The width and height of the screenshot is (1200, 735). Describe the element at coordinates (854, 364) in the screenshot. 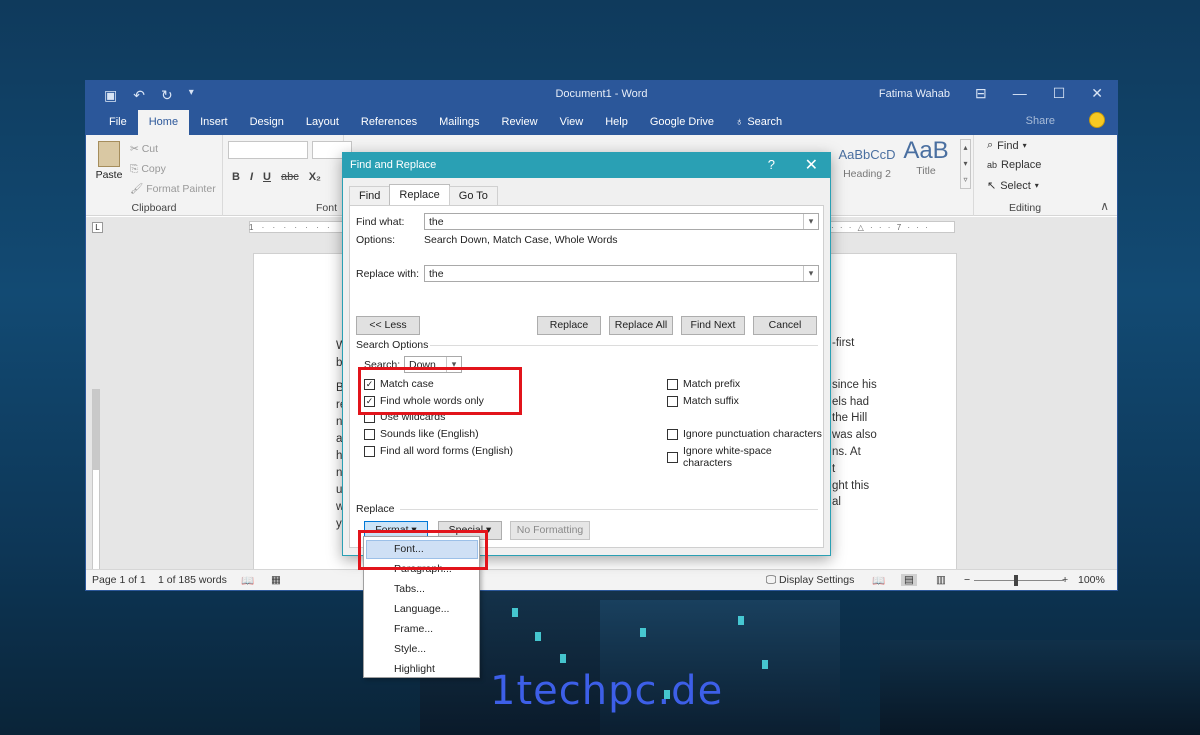

I see `doc-line` at that location.